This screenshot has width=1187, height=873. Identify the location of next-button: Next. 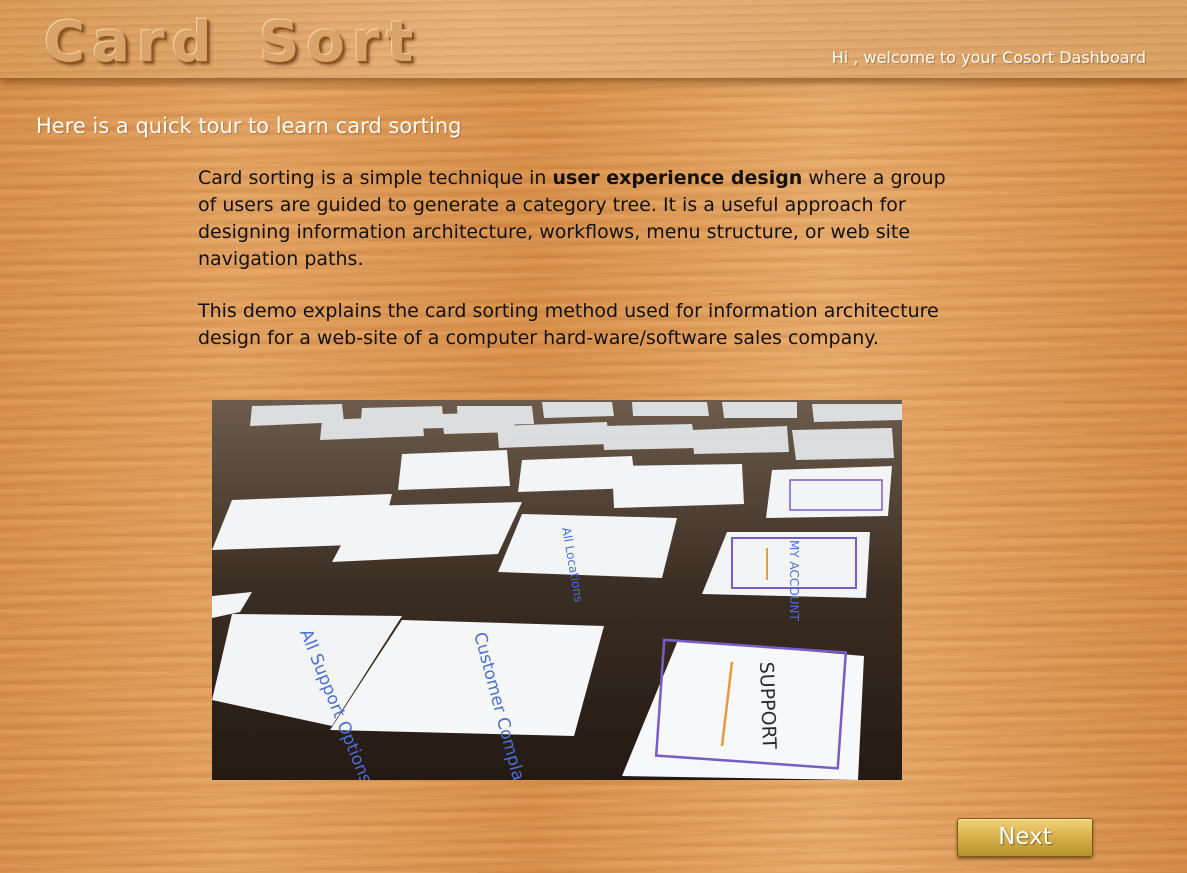
(1025, 837).